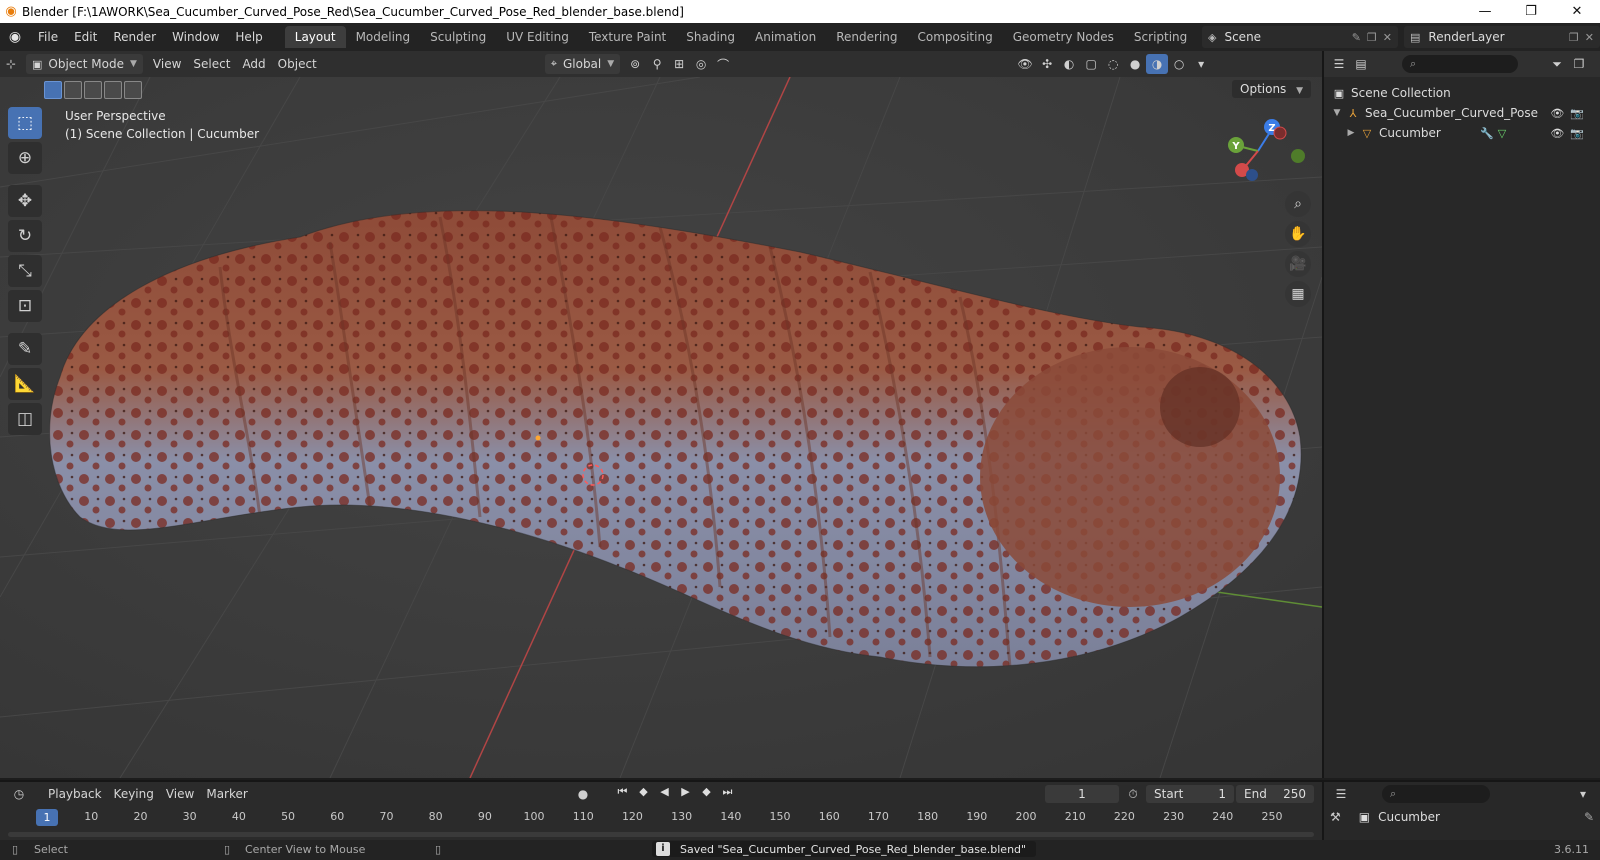  Describe the element at coordinates (583, 794) in the screenshot. I see `auto-keying-icon: ●` at that location.